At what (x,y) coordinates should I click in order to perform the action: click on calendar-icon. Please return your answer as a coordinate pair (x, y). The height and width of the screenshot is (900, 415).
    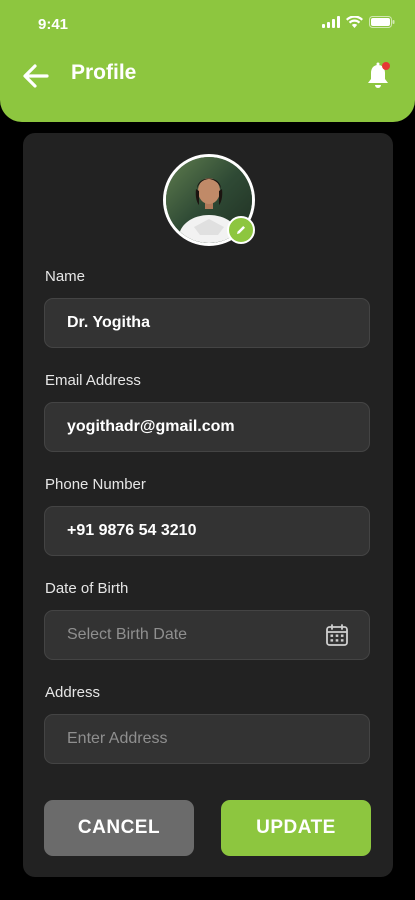
    Looking at the image, I should click on (337, 635).